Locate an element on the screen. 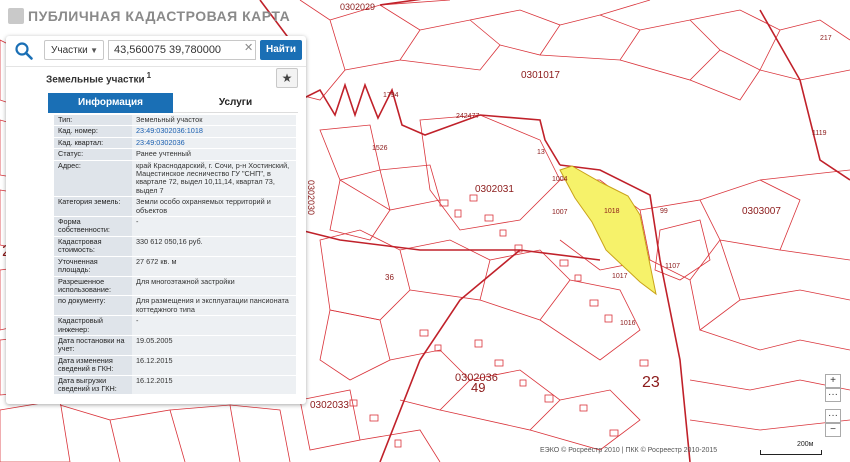 This screenshot has height=462, width=850. info-row-key: Кад. номер: is located at coordinates (93, 131).